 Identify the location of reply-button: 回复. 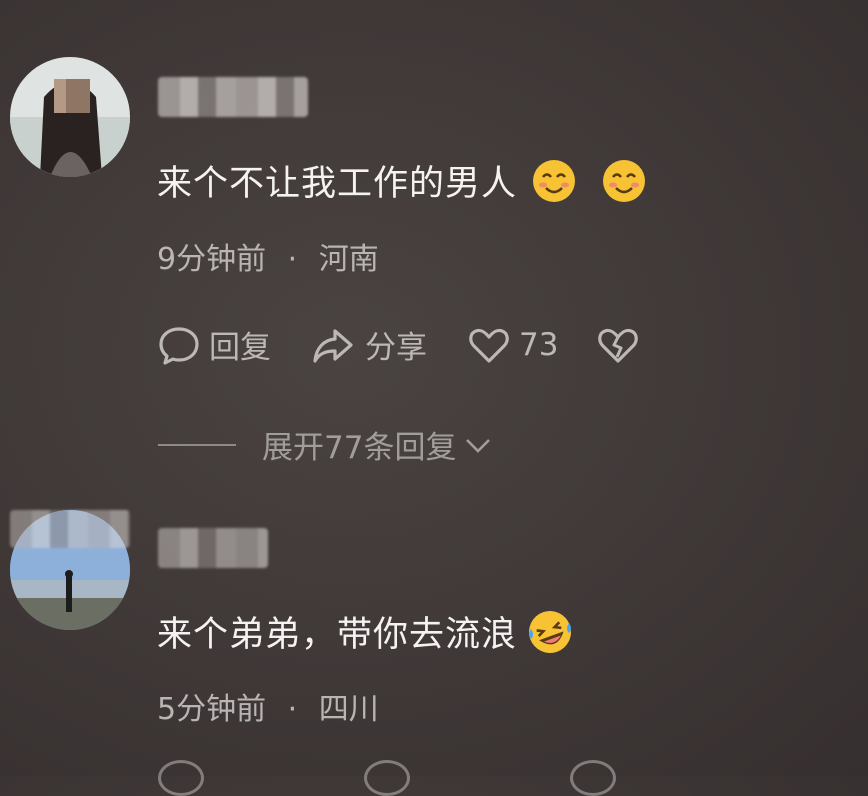
(214, 344).